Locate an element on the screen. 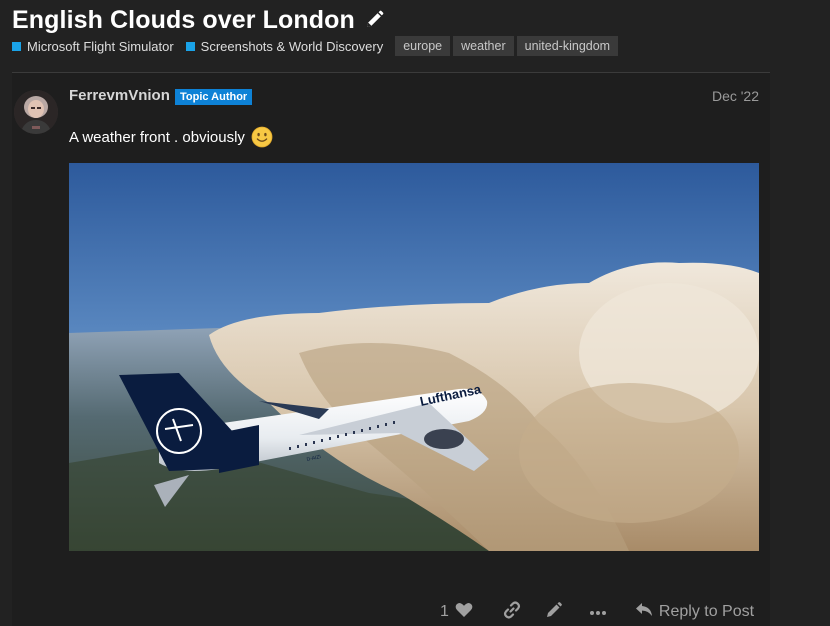 The width and height of the screenshot is (830, 626). like-button: 1 is located at coordinates (456, 612).